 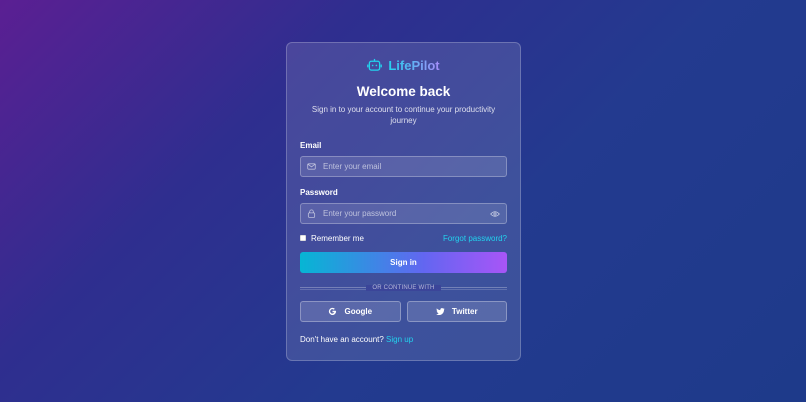 I want to click on twitter-icon, so click(x=440, y=312).